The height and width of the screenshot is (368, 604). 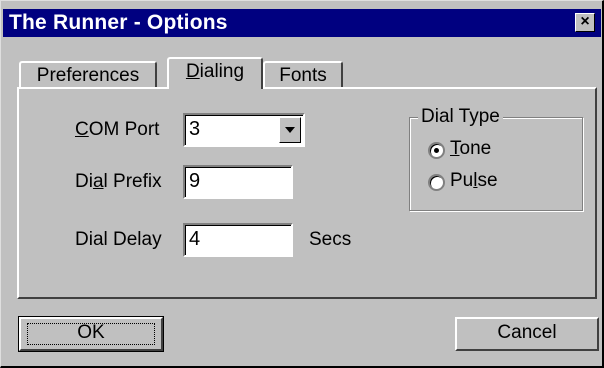 I want to click on tone-radio, so click(x=436, y=150).